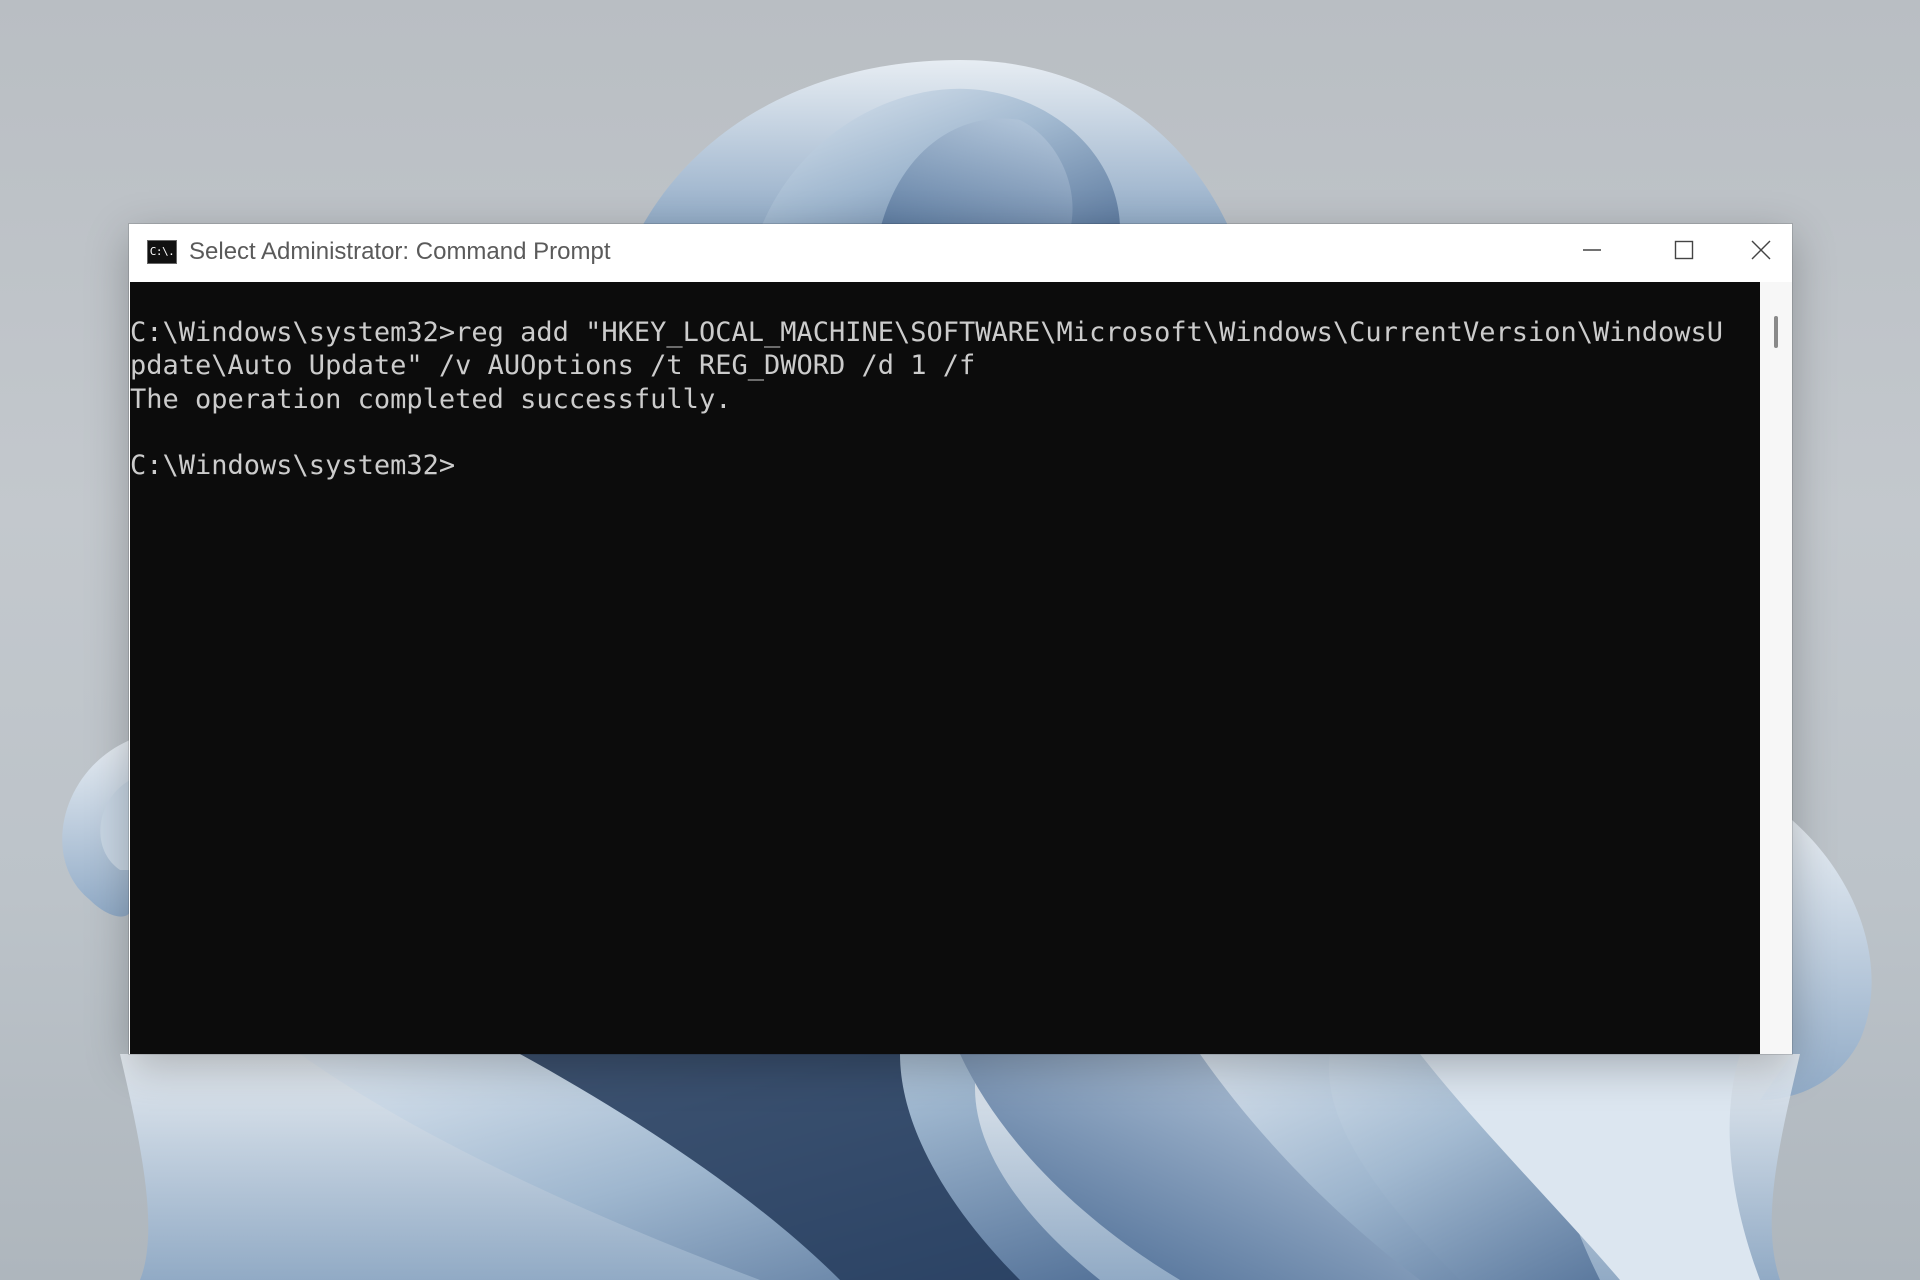 Image resolution: width=1920 pixels, height=1280 pixels. What do you see at coordinates (431, 399) in the screenshot?
I see `terminal-line: The operation completed successfully.` at bounding box center [431, 399].